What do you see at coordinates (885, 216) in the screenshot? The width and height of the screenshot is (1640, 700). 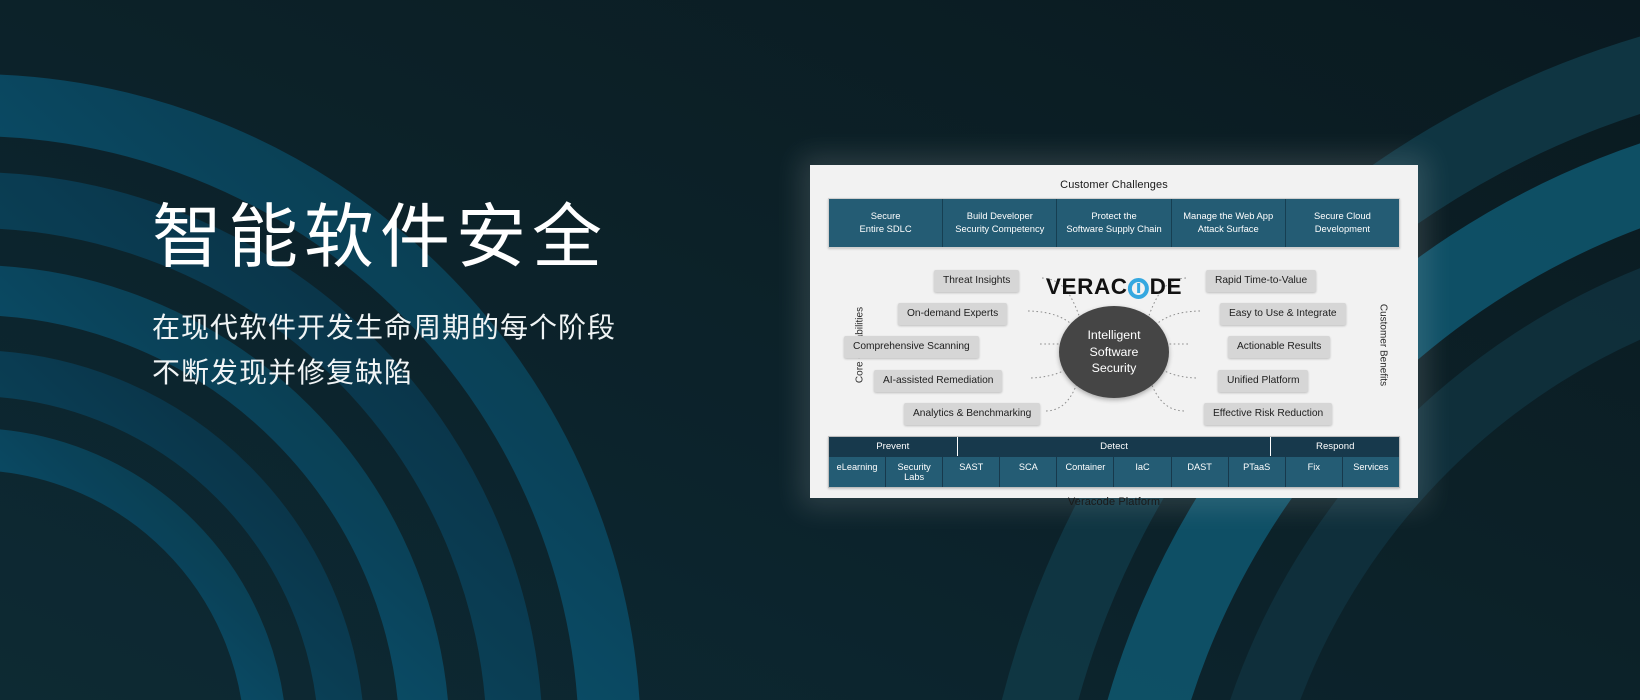 I see `challenge-cell-line: Secure` at bounding box center [885, 216].